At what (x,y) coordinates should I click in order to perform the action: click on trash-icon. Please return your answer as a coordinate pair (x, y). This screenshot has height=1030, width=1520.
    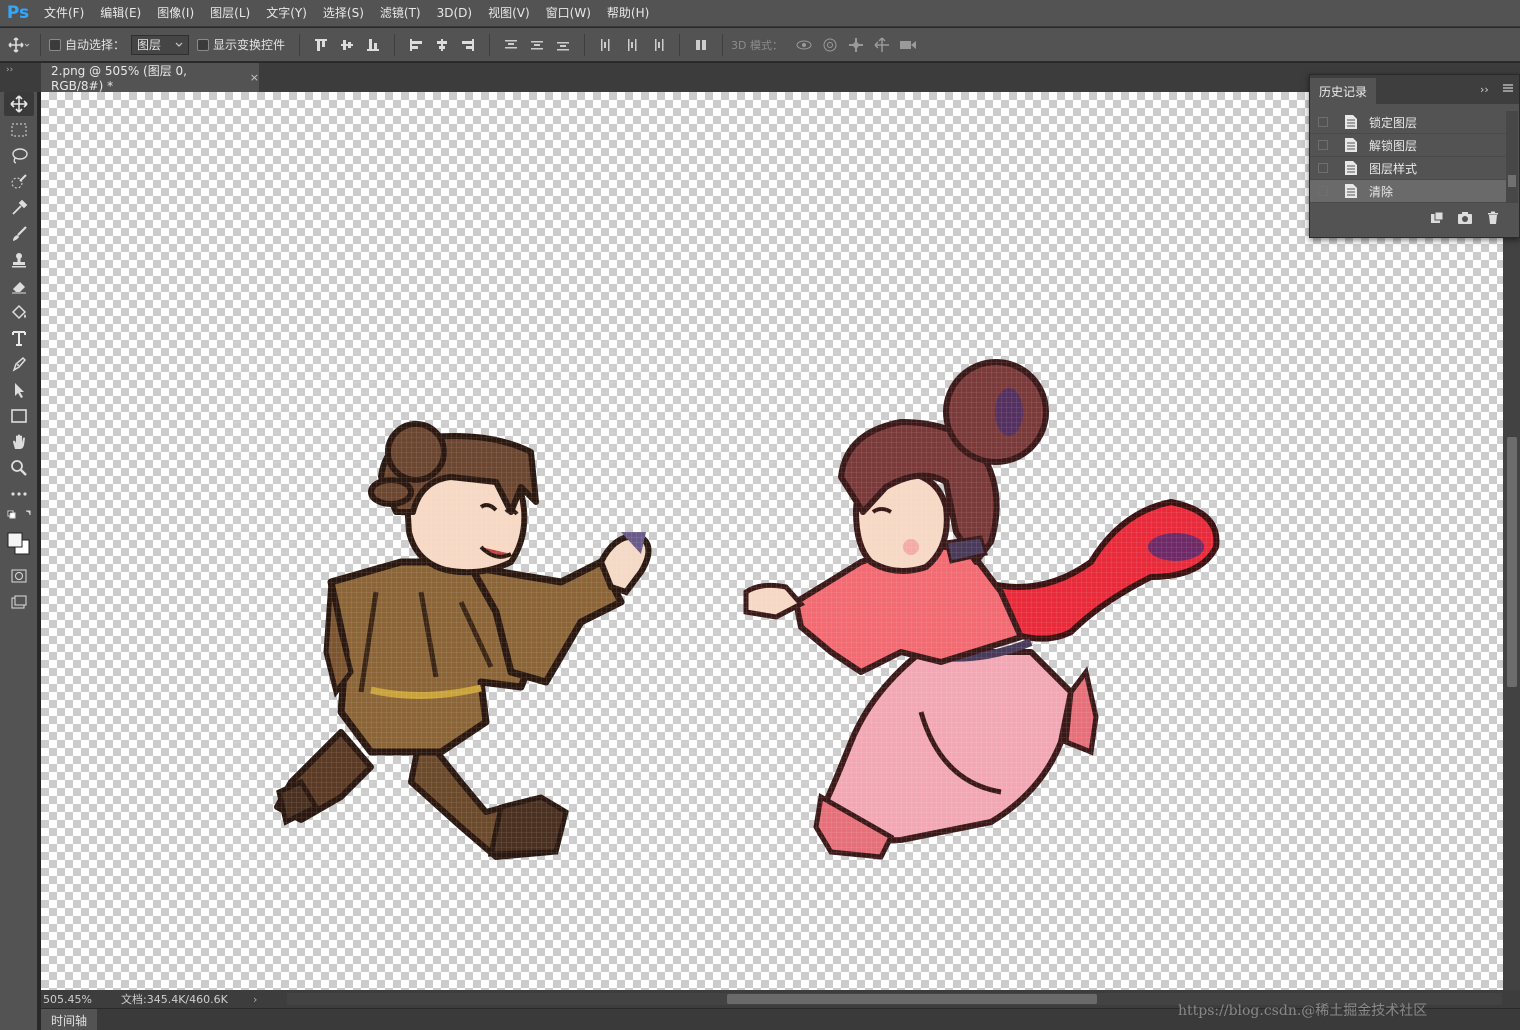
    Looking at the image, I should click on (1493, 218).